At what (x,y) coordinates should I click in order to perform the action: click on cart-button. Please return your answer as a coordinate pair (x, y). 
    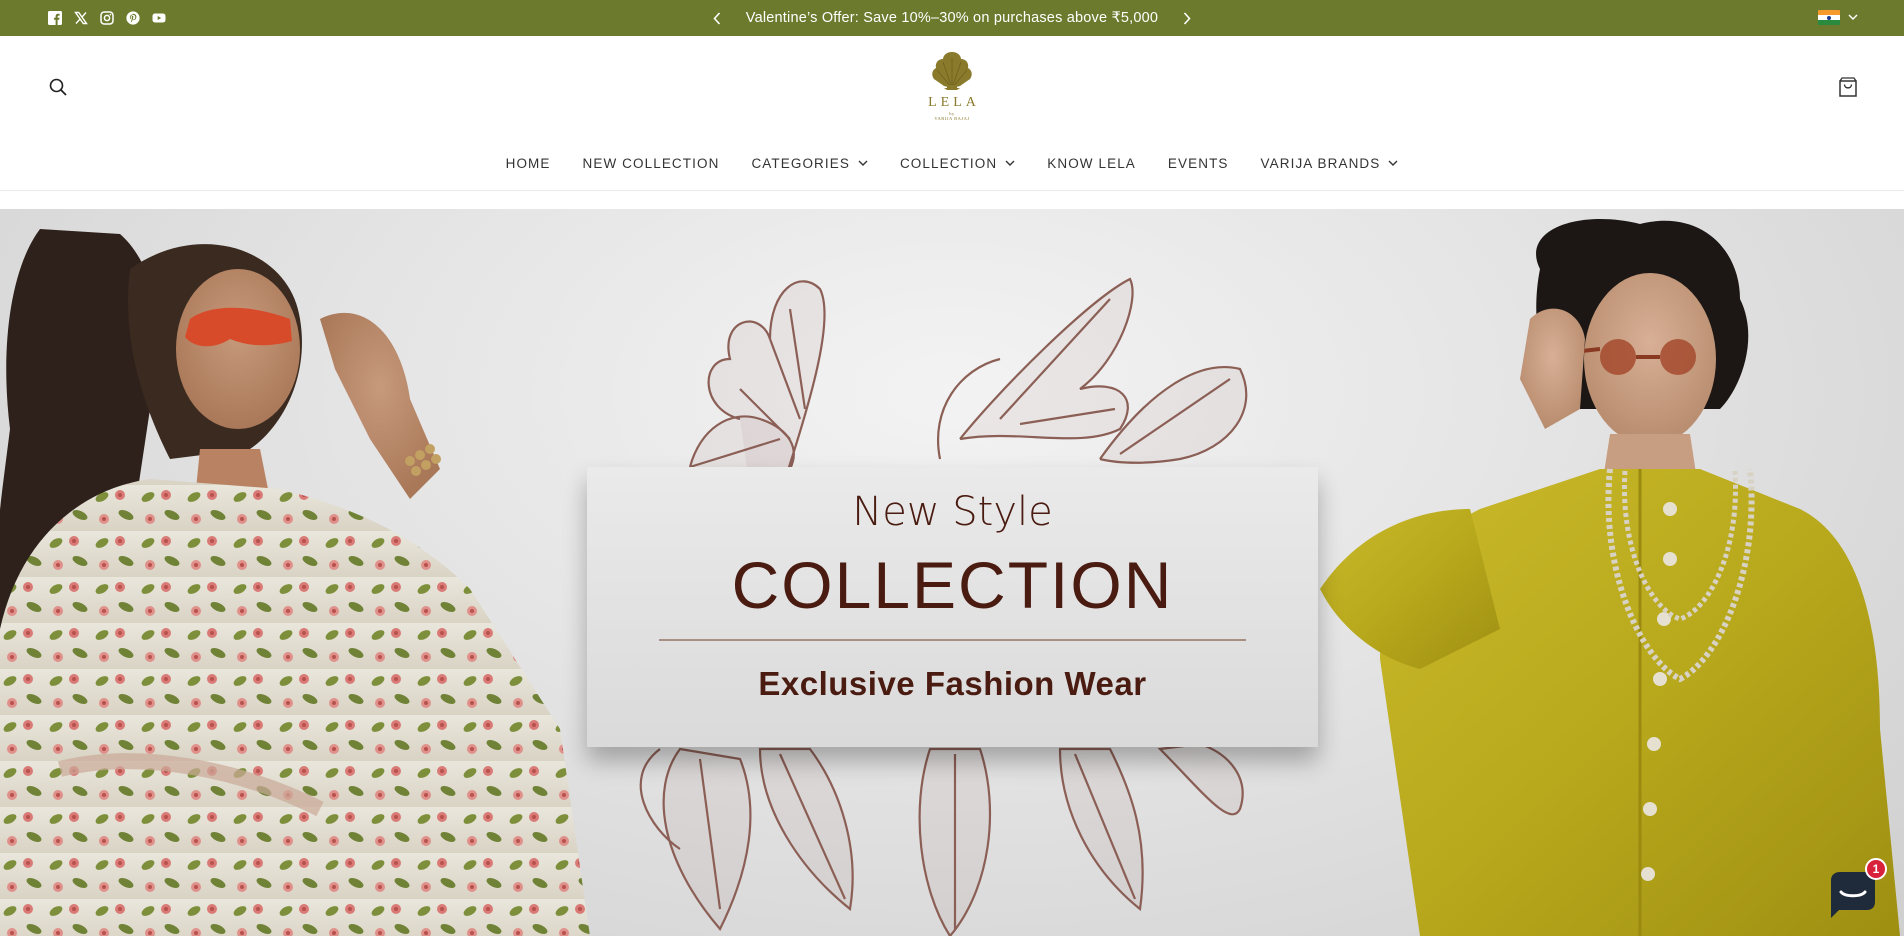
    Looking at the image, I should click on (1848, 87).